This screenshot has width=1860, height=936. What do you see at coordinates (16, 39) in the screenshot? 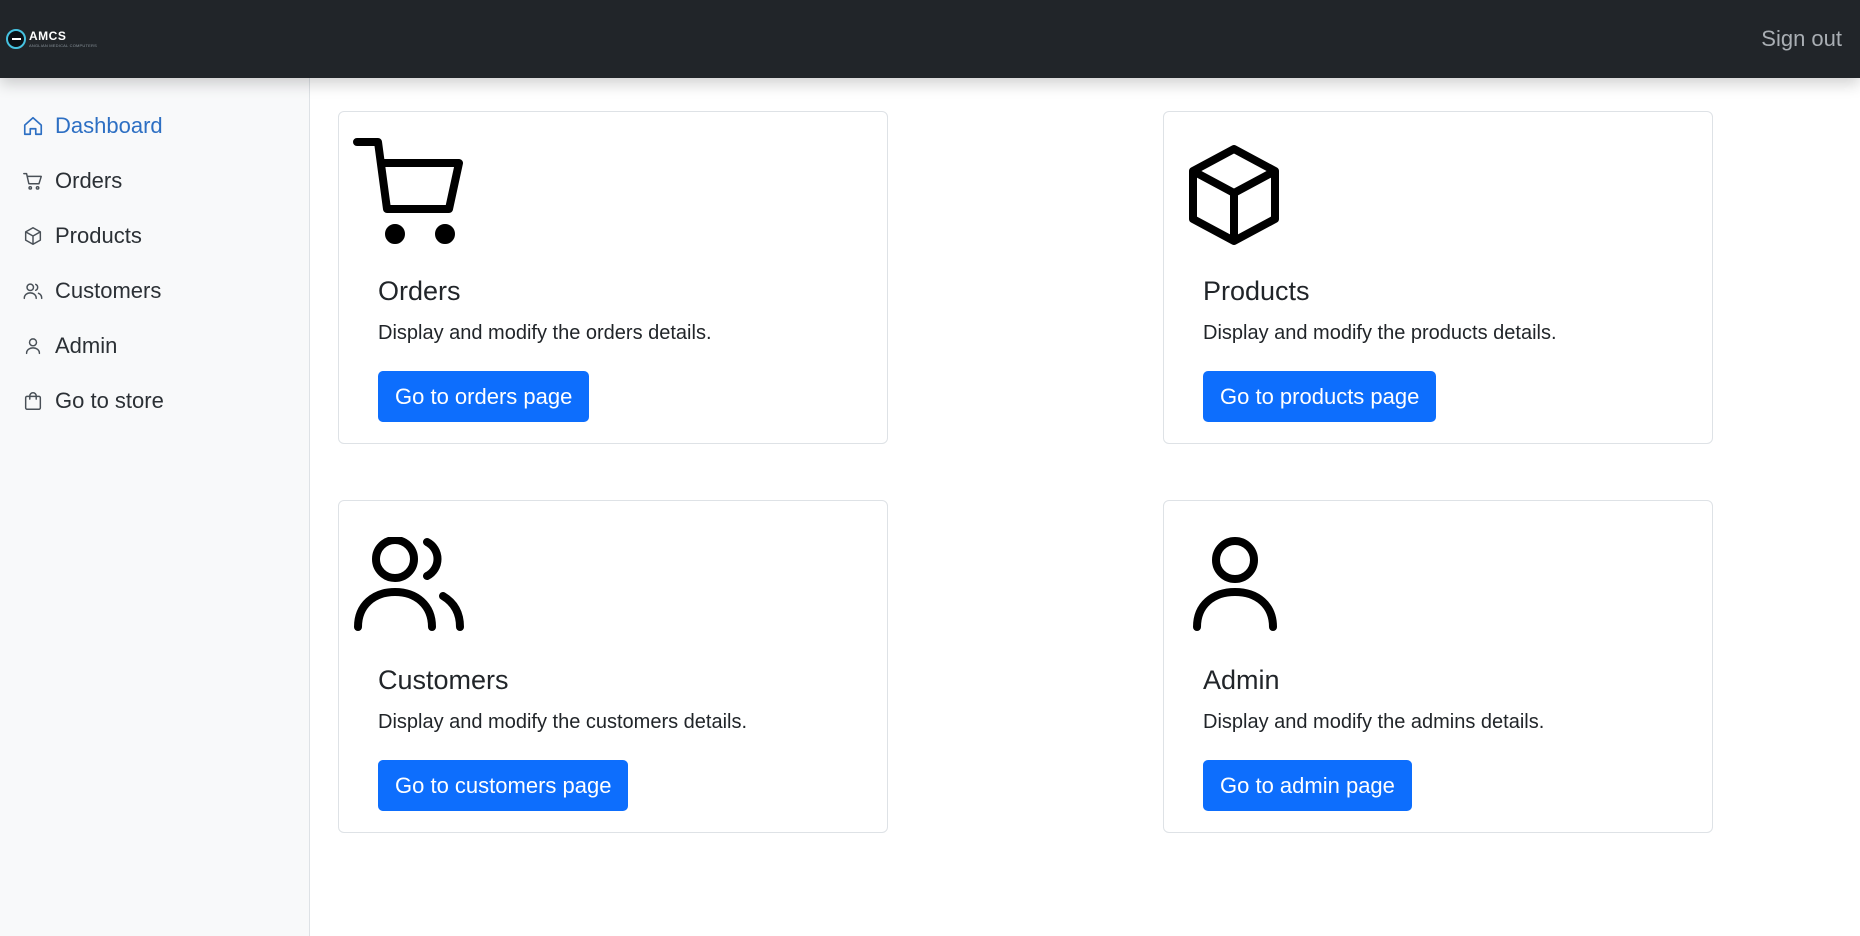
I see `logo-icon` at bounding box center [16, 39].